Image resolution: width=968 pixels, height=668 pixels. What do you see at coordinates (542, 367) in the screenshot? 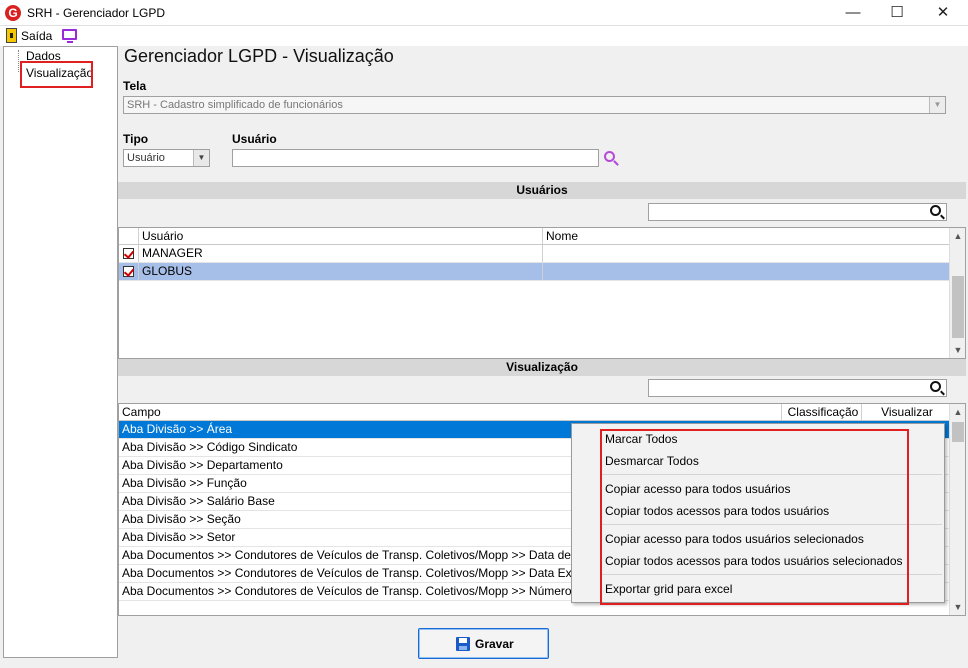
I see `visualizacao-section-title: Visualização` at bounding box center [542, 367].